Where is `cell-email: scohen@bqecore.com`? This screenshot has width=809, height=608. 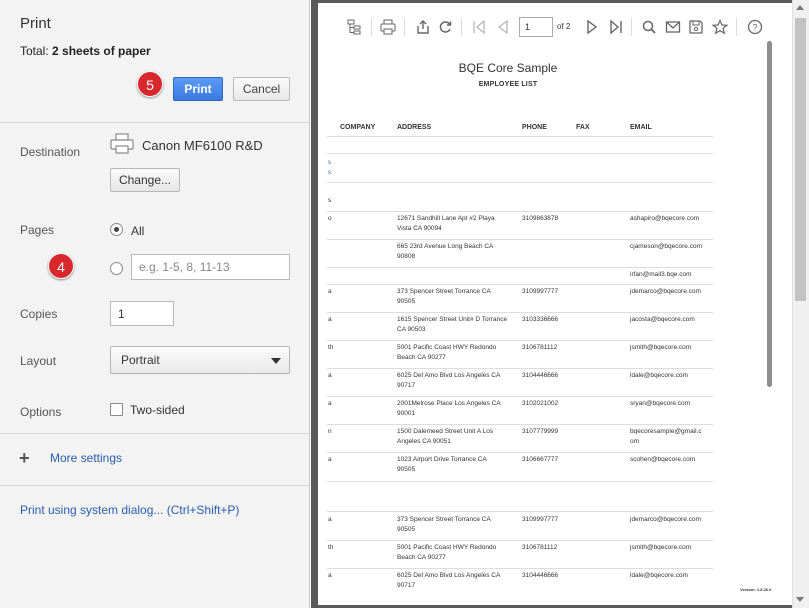
cell-email: scohen@bqecore.com is located at coordinates (663, 459).